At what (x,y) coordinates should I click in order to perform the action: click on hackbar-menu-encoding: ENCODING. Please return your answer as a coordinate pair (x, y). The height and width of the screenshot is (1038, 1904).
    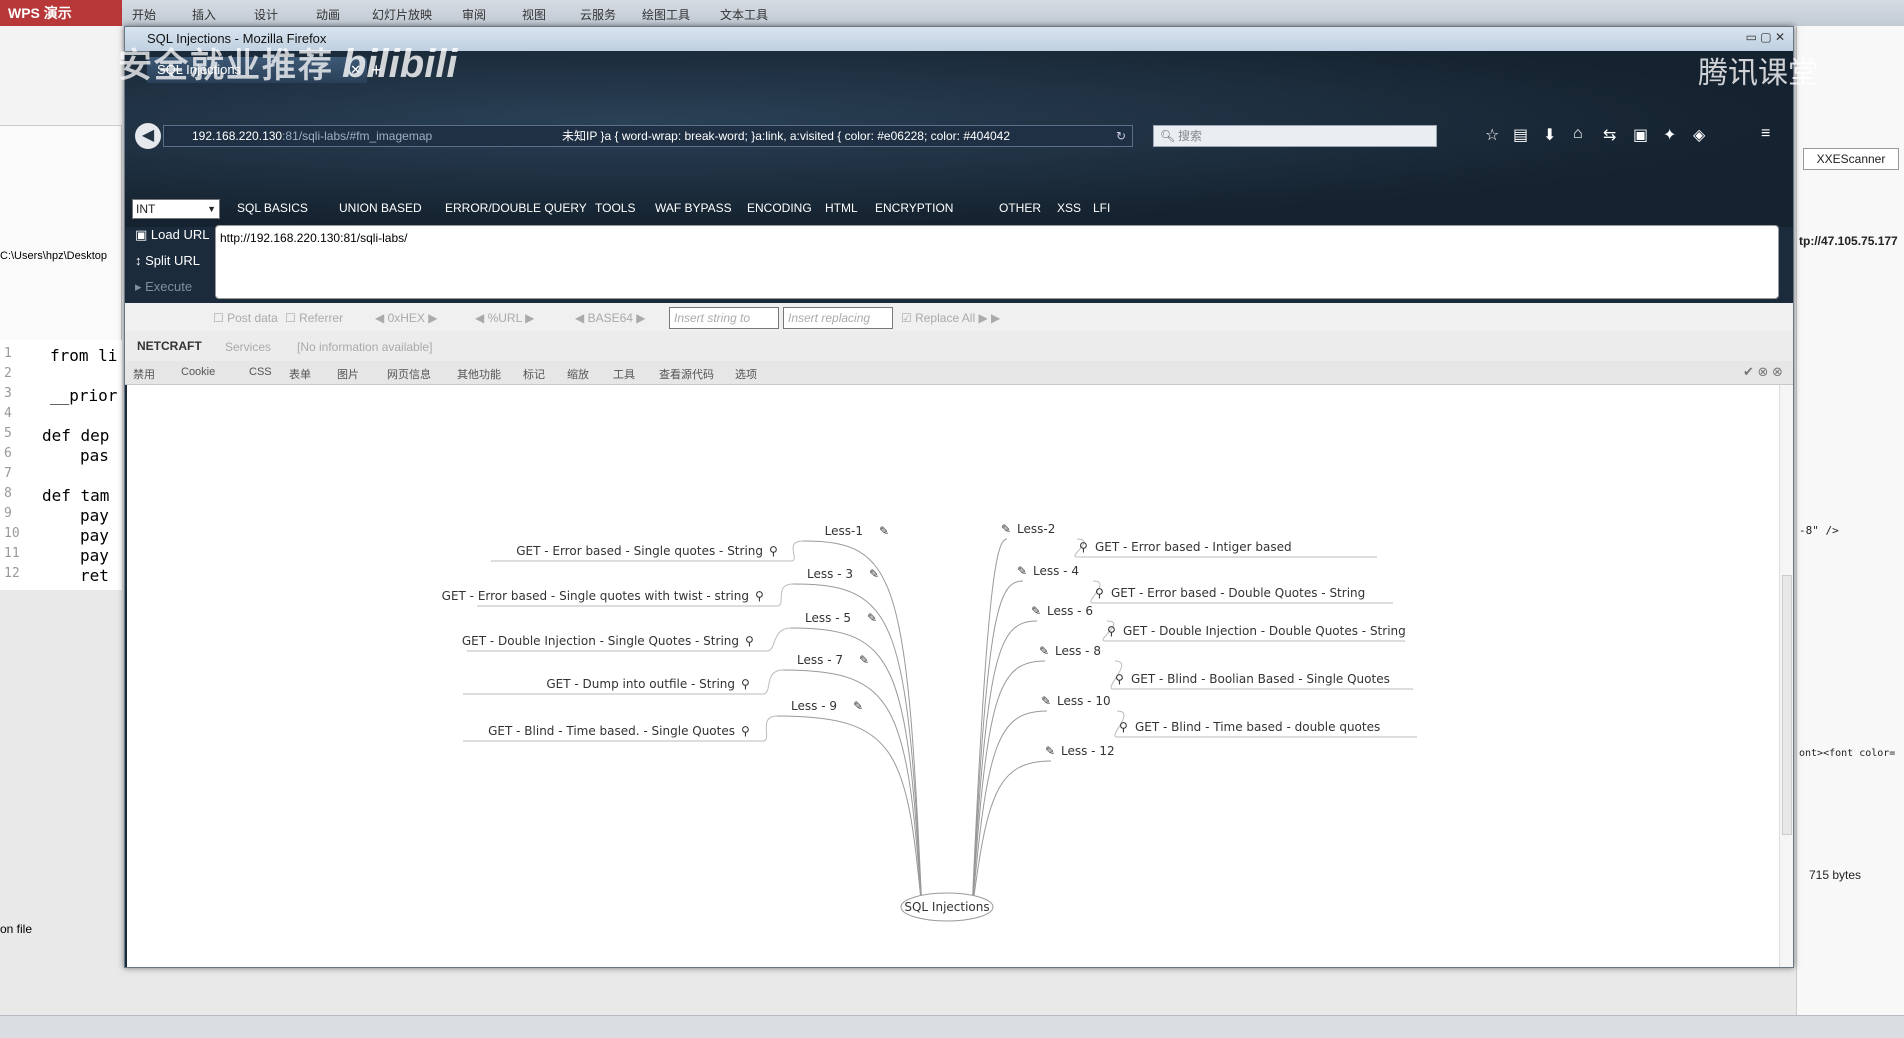
    Looking at the image, I should click on (779, 208).